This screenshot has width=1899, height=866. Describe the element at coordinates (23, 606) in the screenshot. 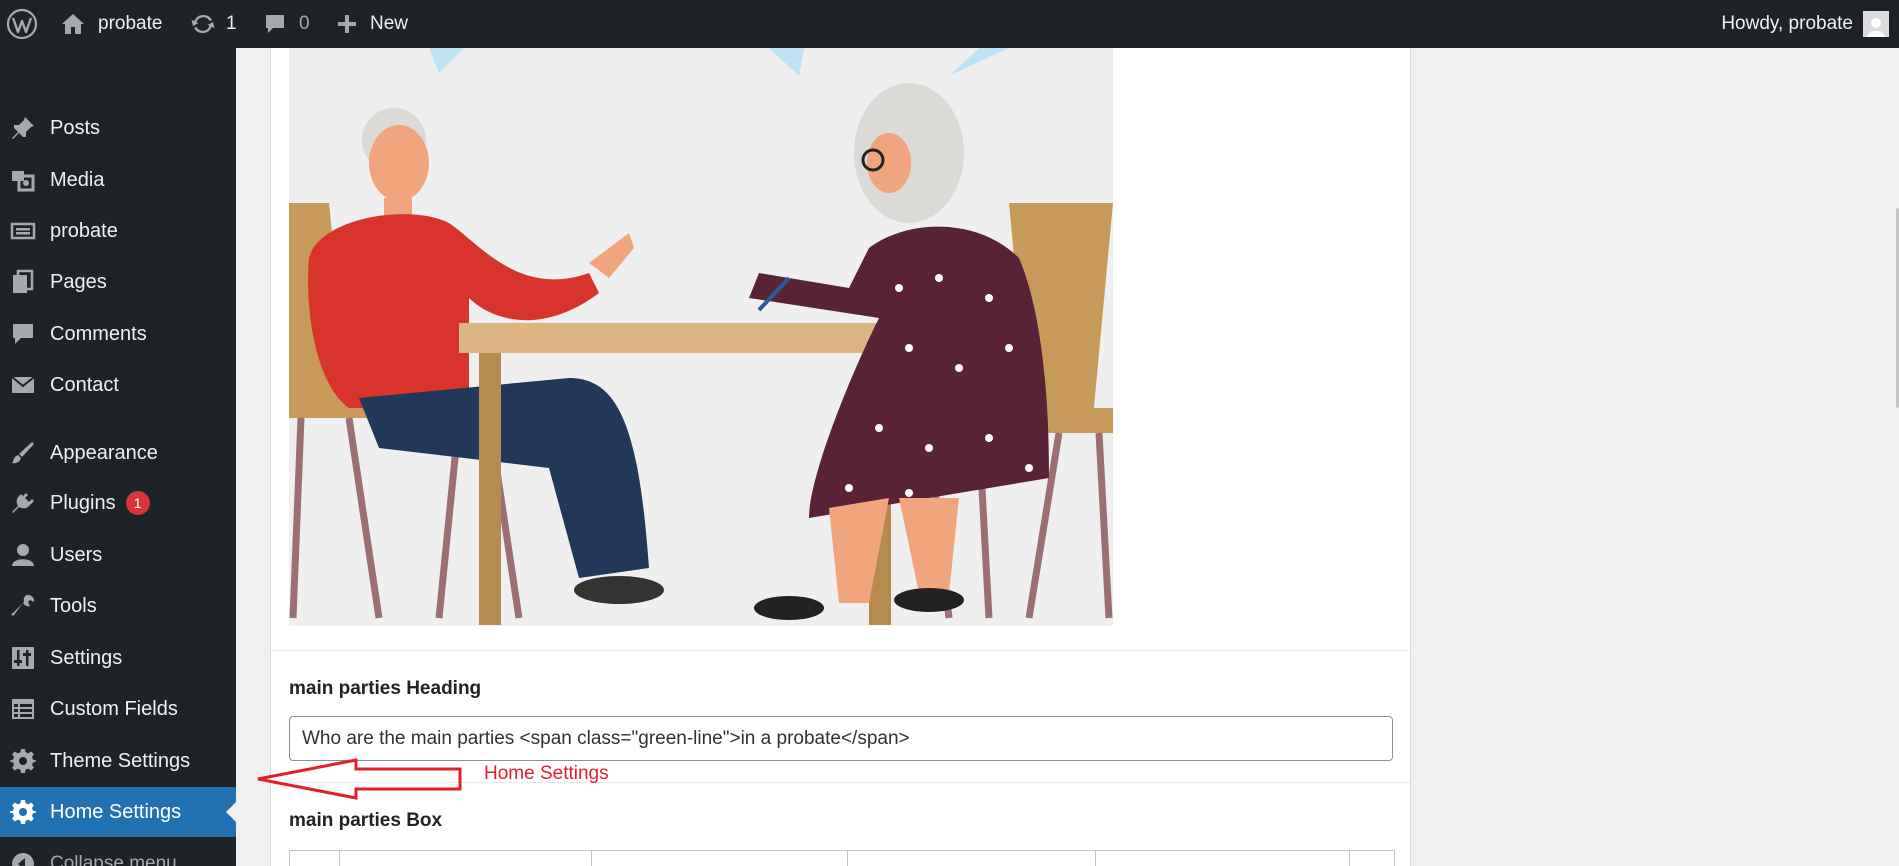

I see `wrench-icon` at that location.